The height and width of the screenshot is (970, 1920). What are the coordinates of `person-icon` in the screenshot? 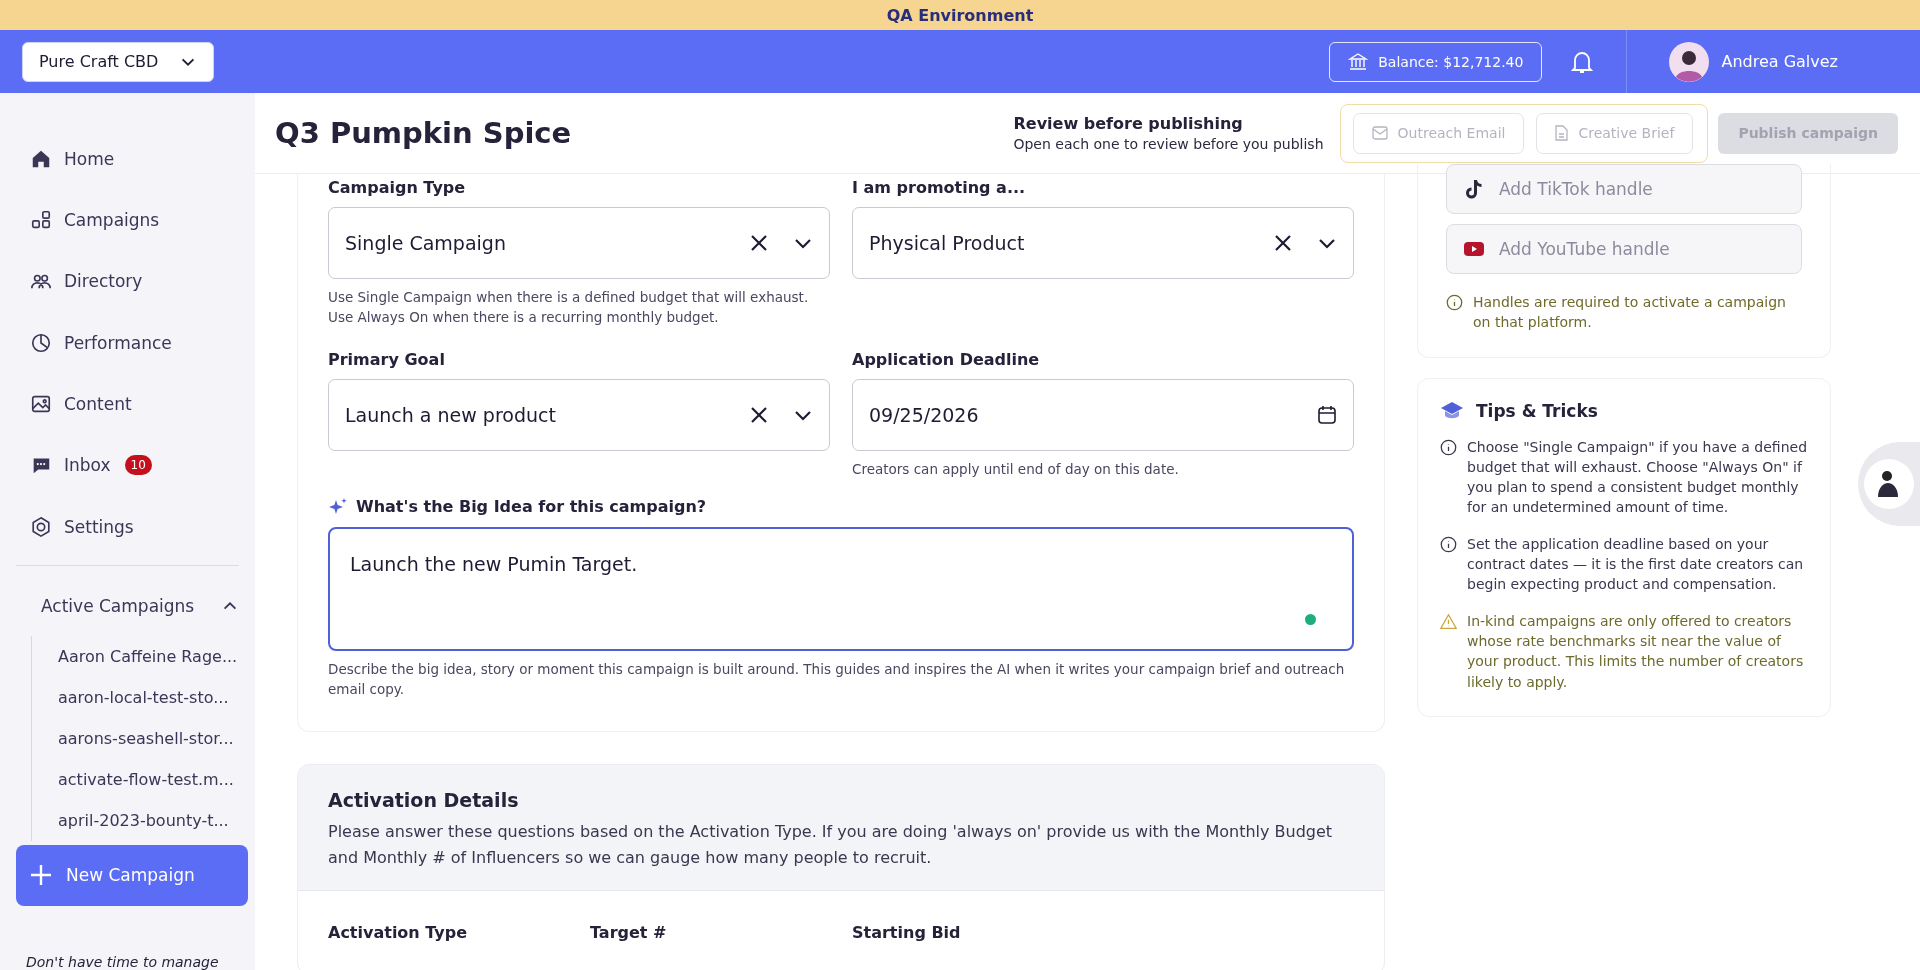 It's located at (1889, 484).